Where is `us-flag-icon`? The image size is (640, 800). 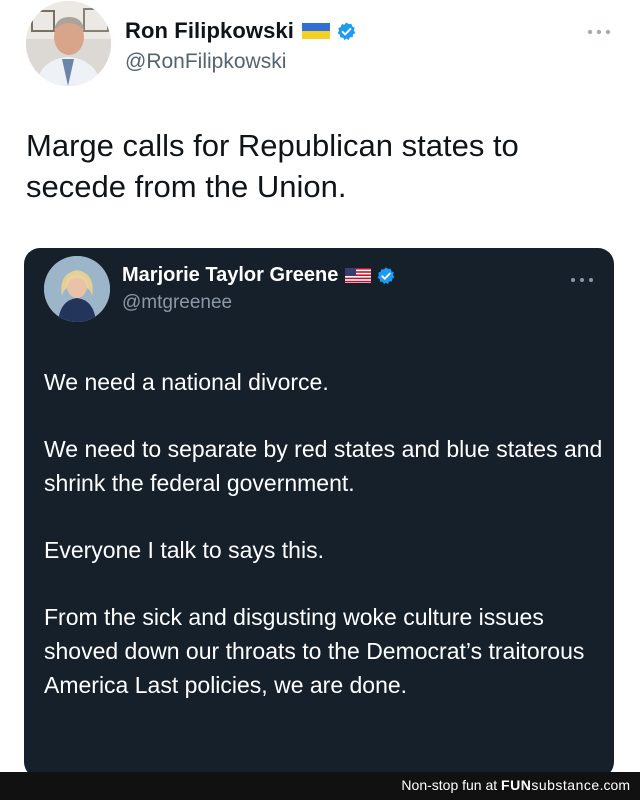 us-flag-icon is located at coordinates (358, 275).